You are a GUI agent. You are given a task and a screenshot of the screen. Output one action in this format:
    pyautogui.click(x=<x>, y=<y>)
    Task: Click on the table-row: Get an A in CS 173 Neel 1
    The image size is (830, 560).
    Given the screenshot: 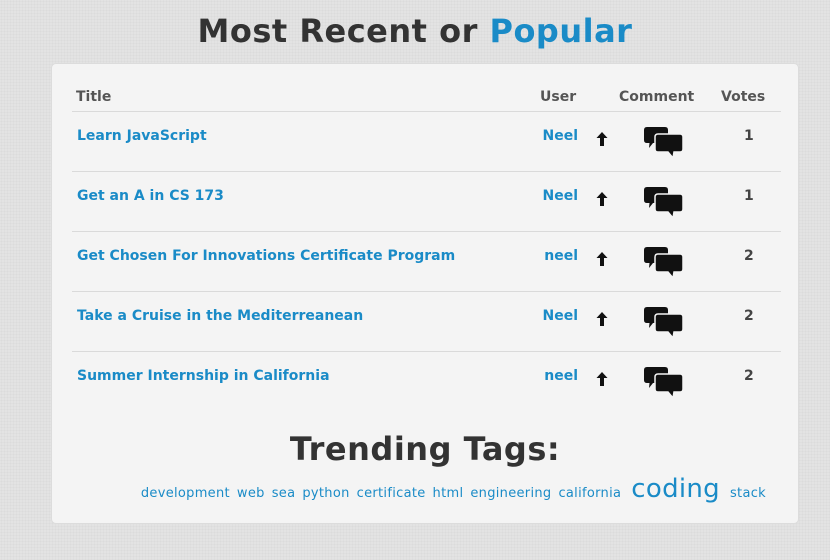 What is the action you would take?
    pyautogui.click(x=426, y=202)
    